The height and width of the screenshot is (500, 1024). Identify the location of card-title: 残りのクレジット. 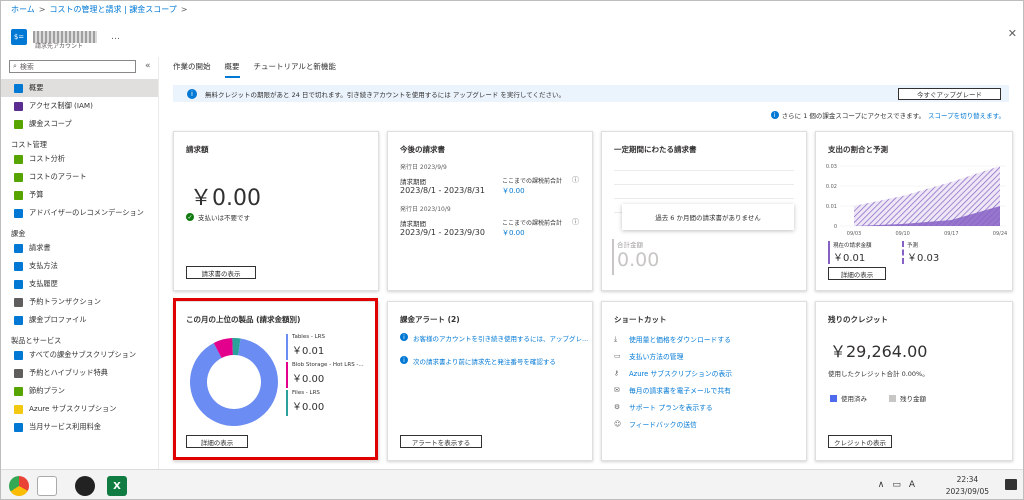
(858, 319).